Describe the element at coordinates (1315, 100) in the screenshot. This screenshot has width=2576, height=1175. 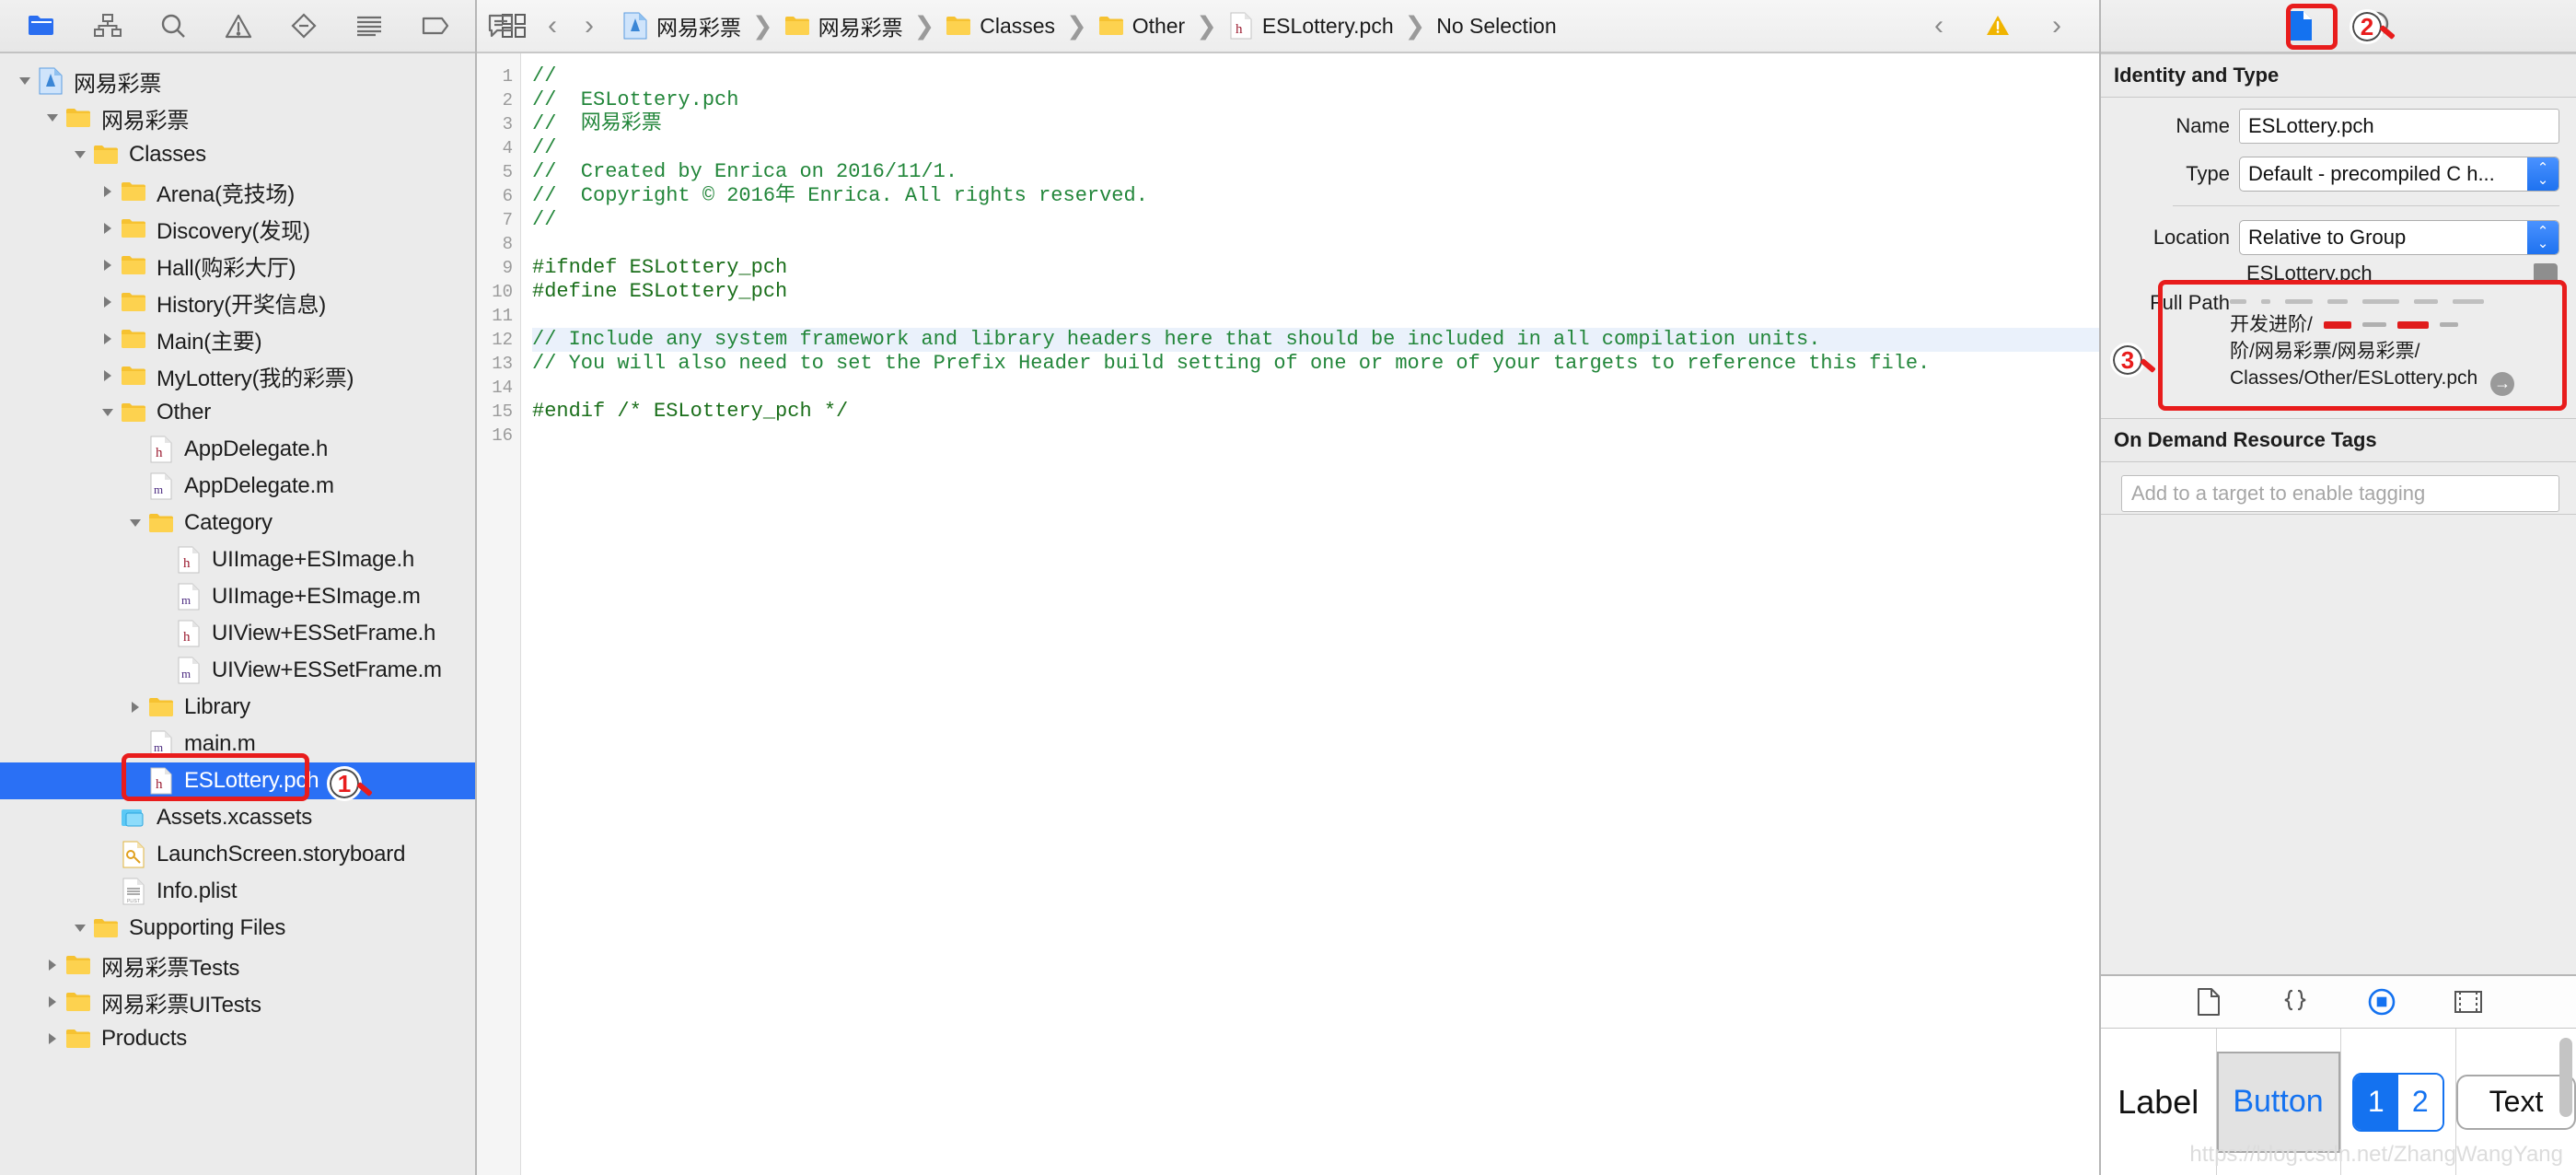
I see `code-line: // ESLottery.pch` at that location.